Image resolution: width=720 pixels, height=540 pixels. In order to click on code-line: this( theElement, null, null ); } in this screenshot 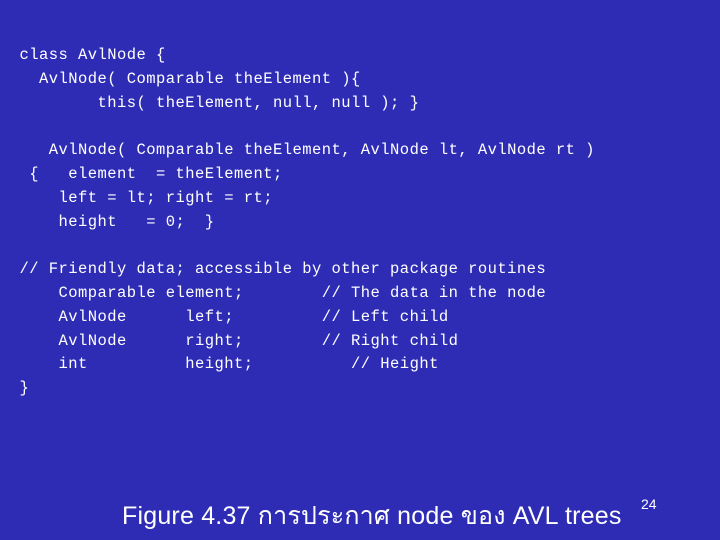, I will do `click(210, 102)`.